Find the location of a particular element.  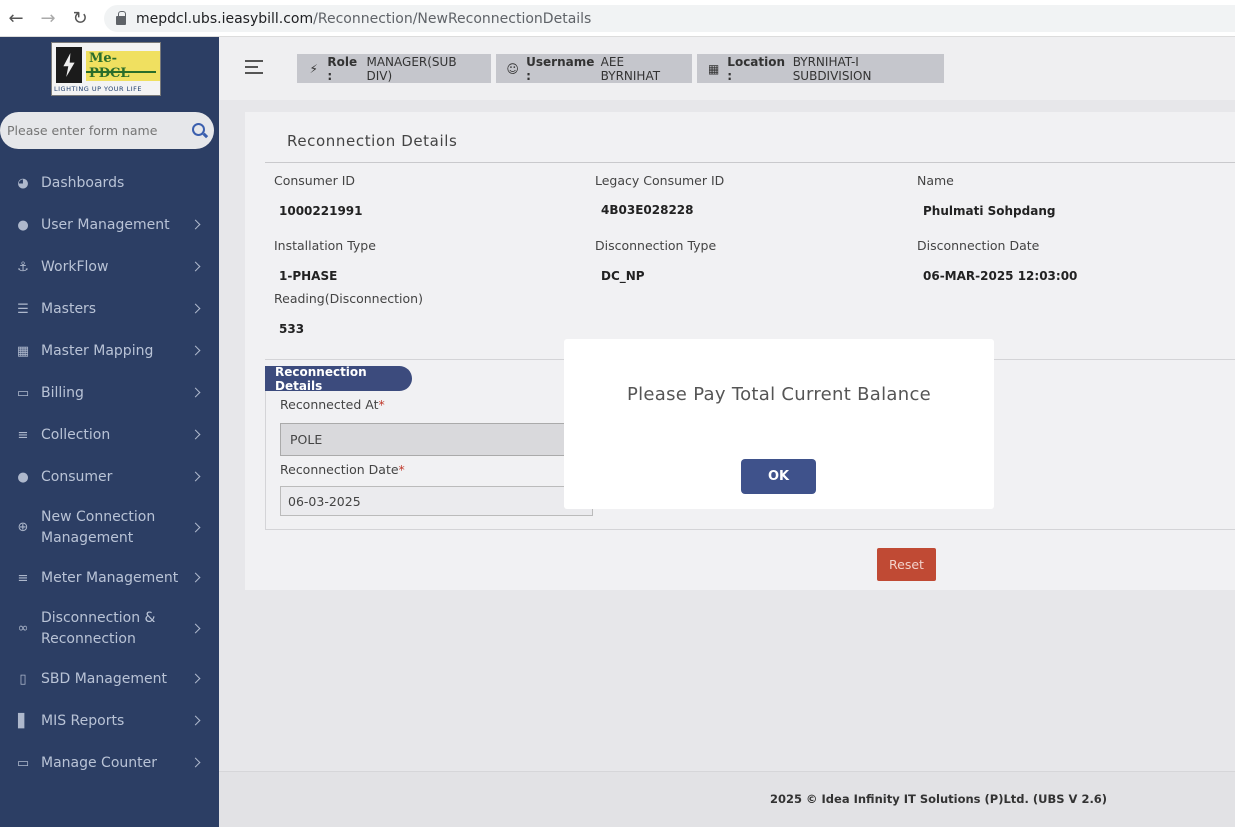

user-circle-icon: ☺ is located at coordinates (512, 68).